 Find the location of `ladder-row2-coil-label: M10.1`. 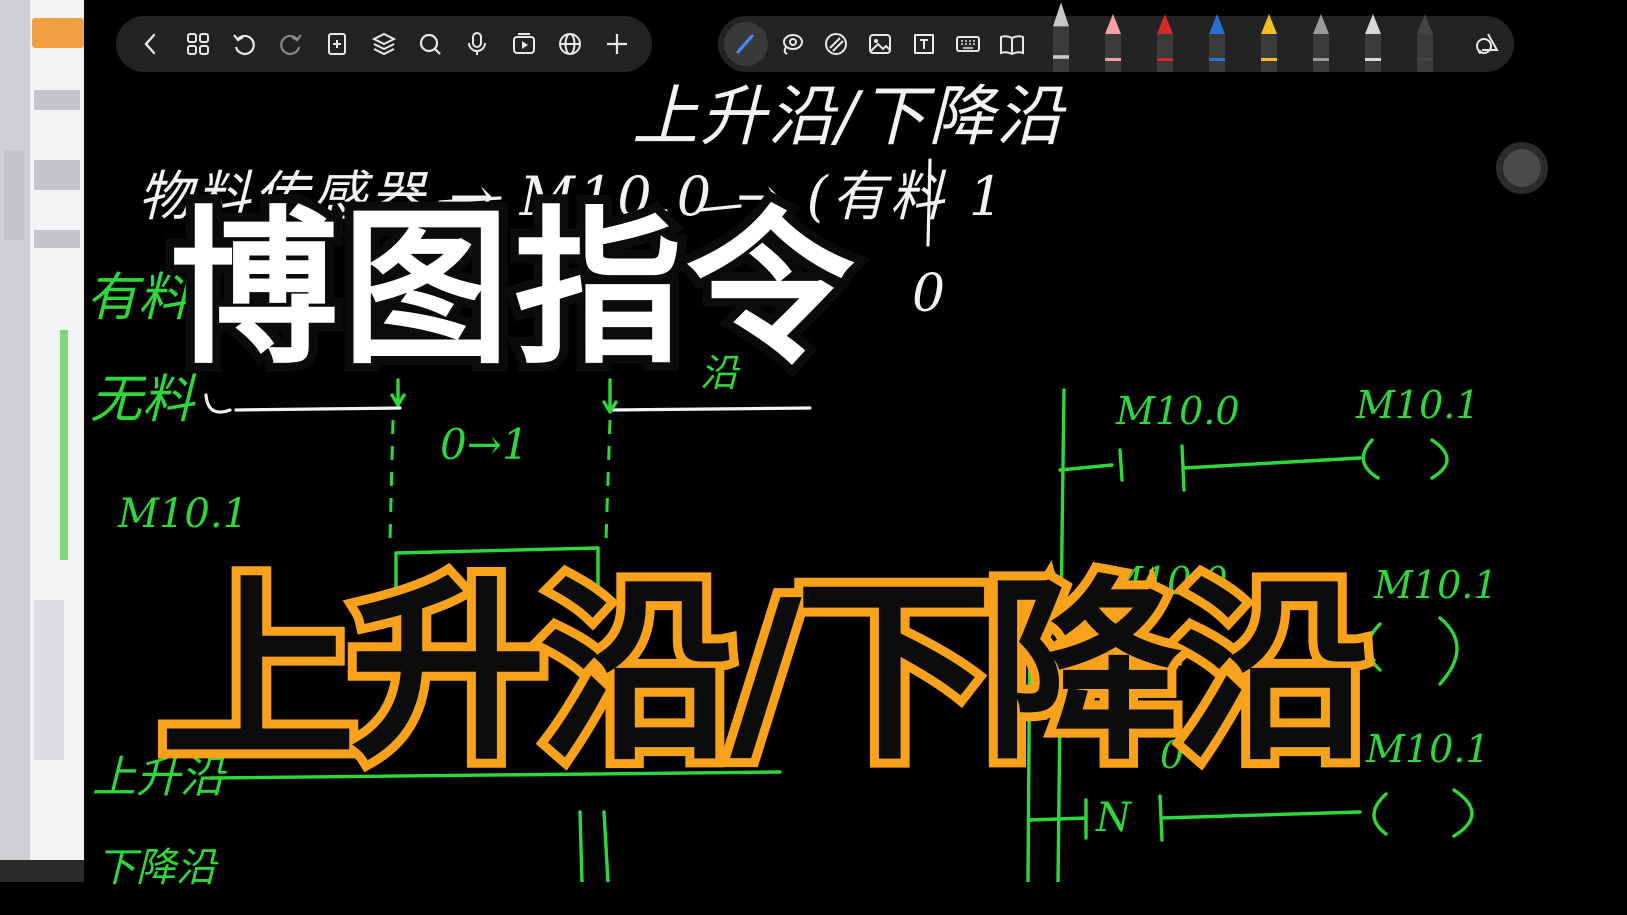

ladder-row2-coil-label: M10.1 is located at coordinates (1436, 585).